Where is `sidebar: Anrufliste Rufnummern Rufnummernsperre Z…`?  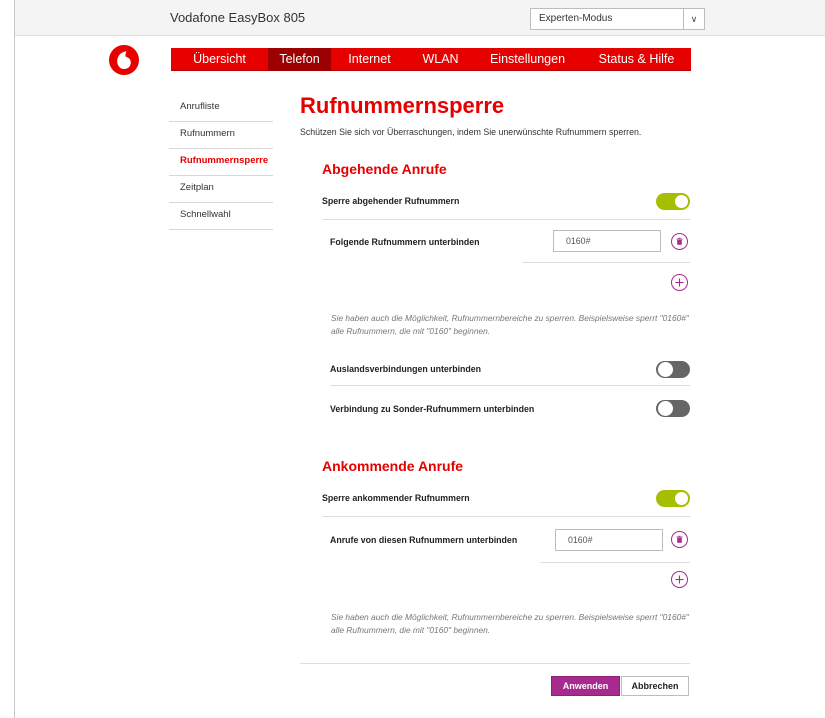
sidebar: Anrufliste Rufnummern Rufnummernsperre Z… is located at coordinates (221, 162).